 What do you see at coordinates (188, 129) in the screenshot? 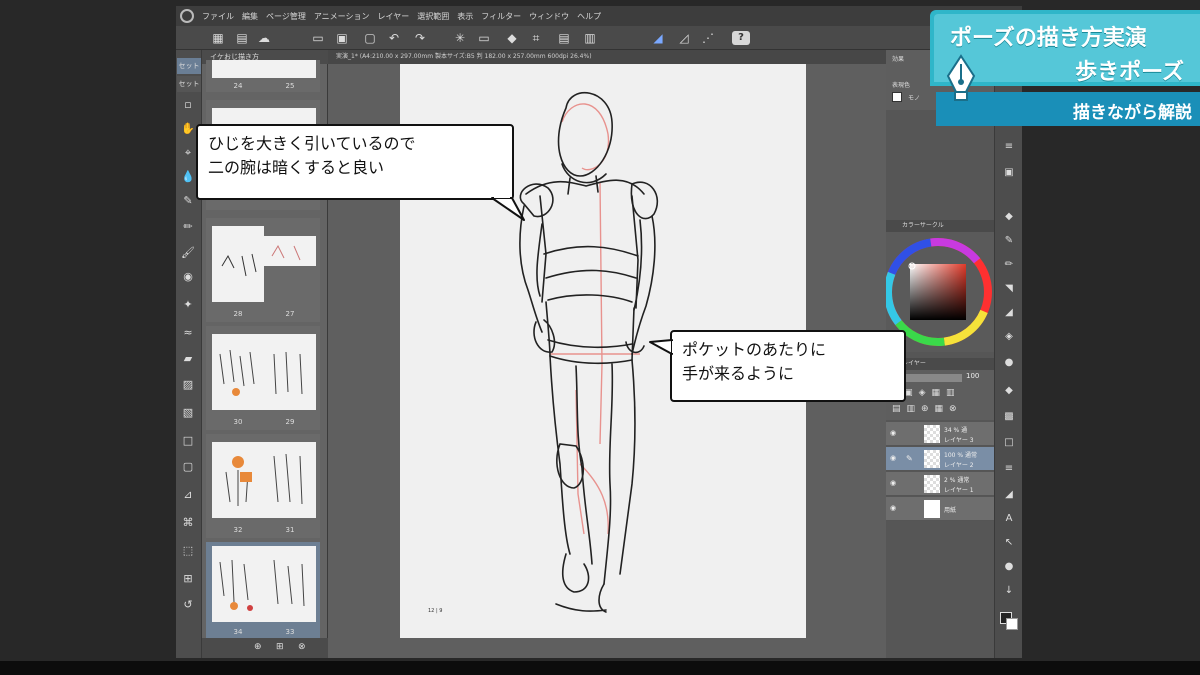
I see `move-icon: ✋` at bounding box center [188, 129].